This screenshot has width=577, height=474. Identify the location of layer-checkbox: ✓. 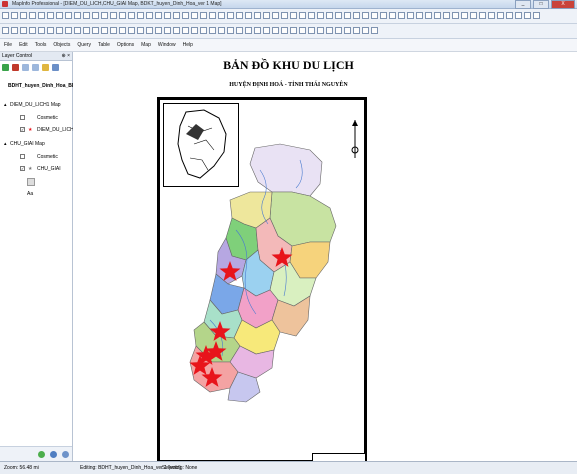
(22, 129).